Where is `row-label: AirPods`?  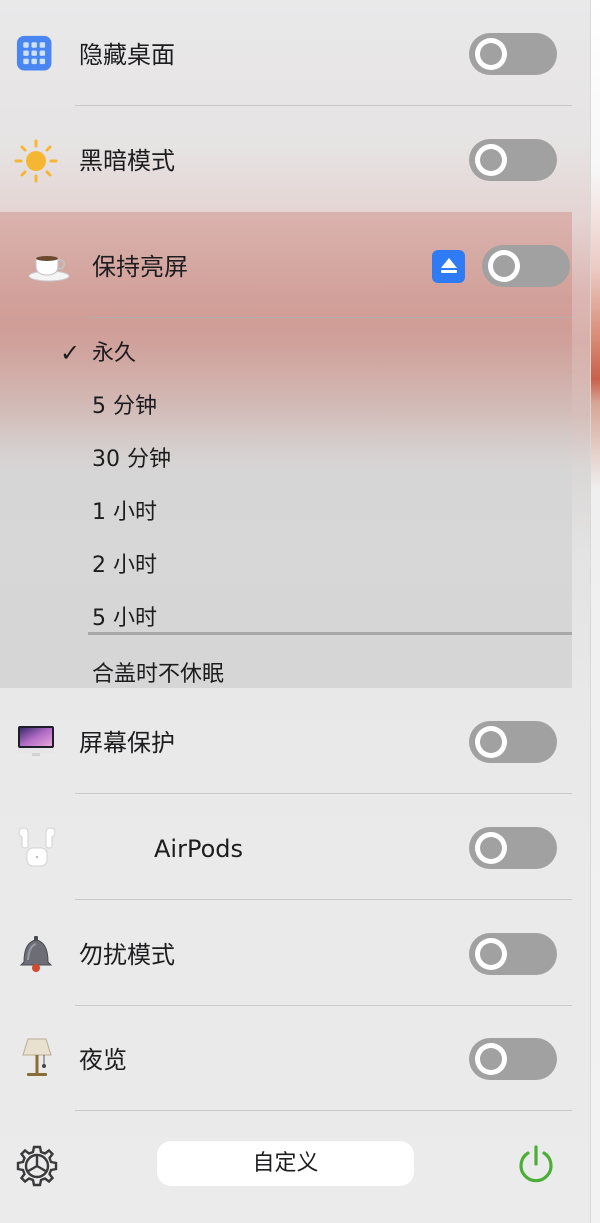
row-label: AirPods is located at coordinates (198, 849).